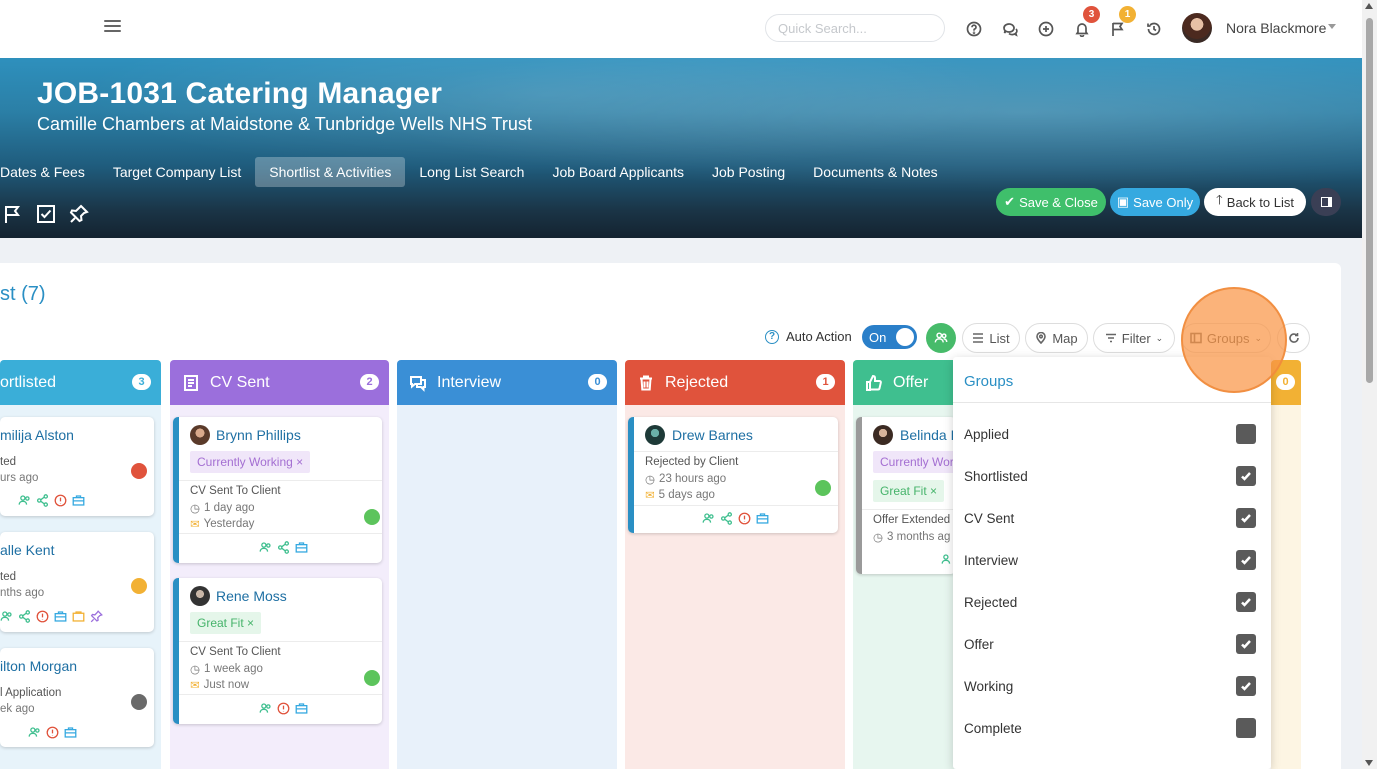 The image size is (1377, 769). Describe the element at coordinates (875, 172) in the screenshot. I see `tab-documents-notes: Documents & Notes` at that location.